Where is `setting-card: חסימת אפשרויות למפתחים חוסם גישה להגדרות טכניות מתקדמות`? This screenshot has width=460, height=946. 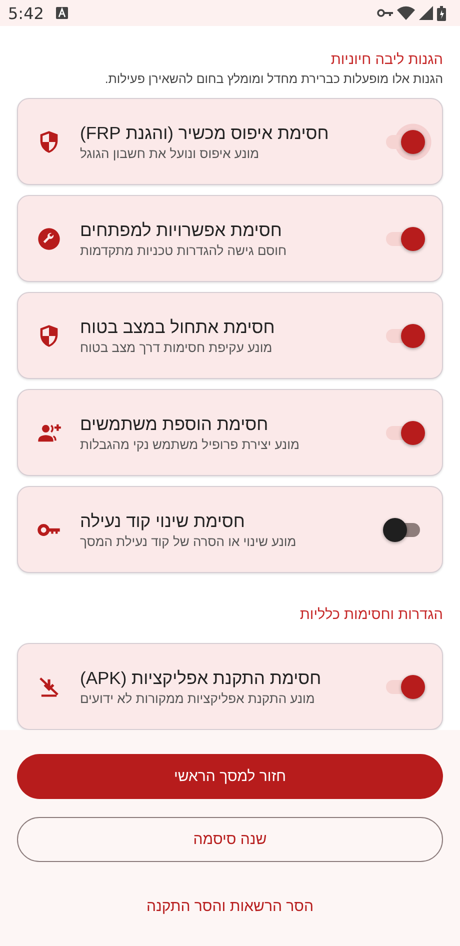
setting-card: חסימת אפשרויות למפתחים חוסם גישה להגדרות טכניות מתקדמות is located at coordinates (230, 238).